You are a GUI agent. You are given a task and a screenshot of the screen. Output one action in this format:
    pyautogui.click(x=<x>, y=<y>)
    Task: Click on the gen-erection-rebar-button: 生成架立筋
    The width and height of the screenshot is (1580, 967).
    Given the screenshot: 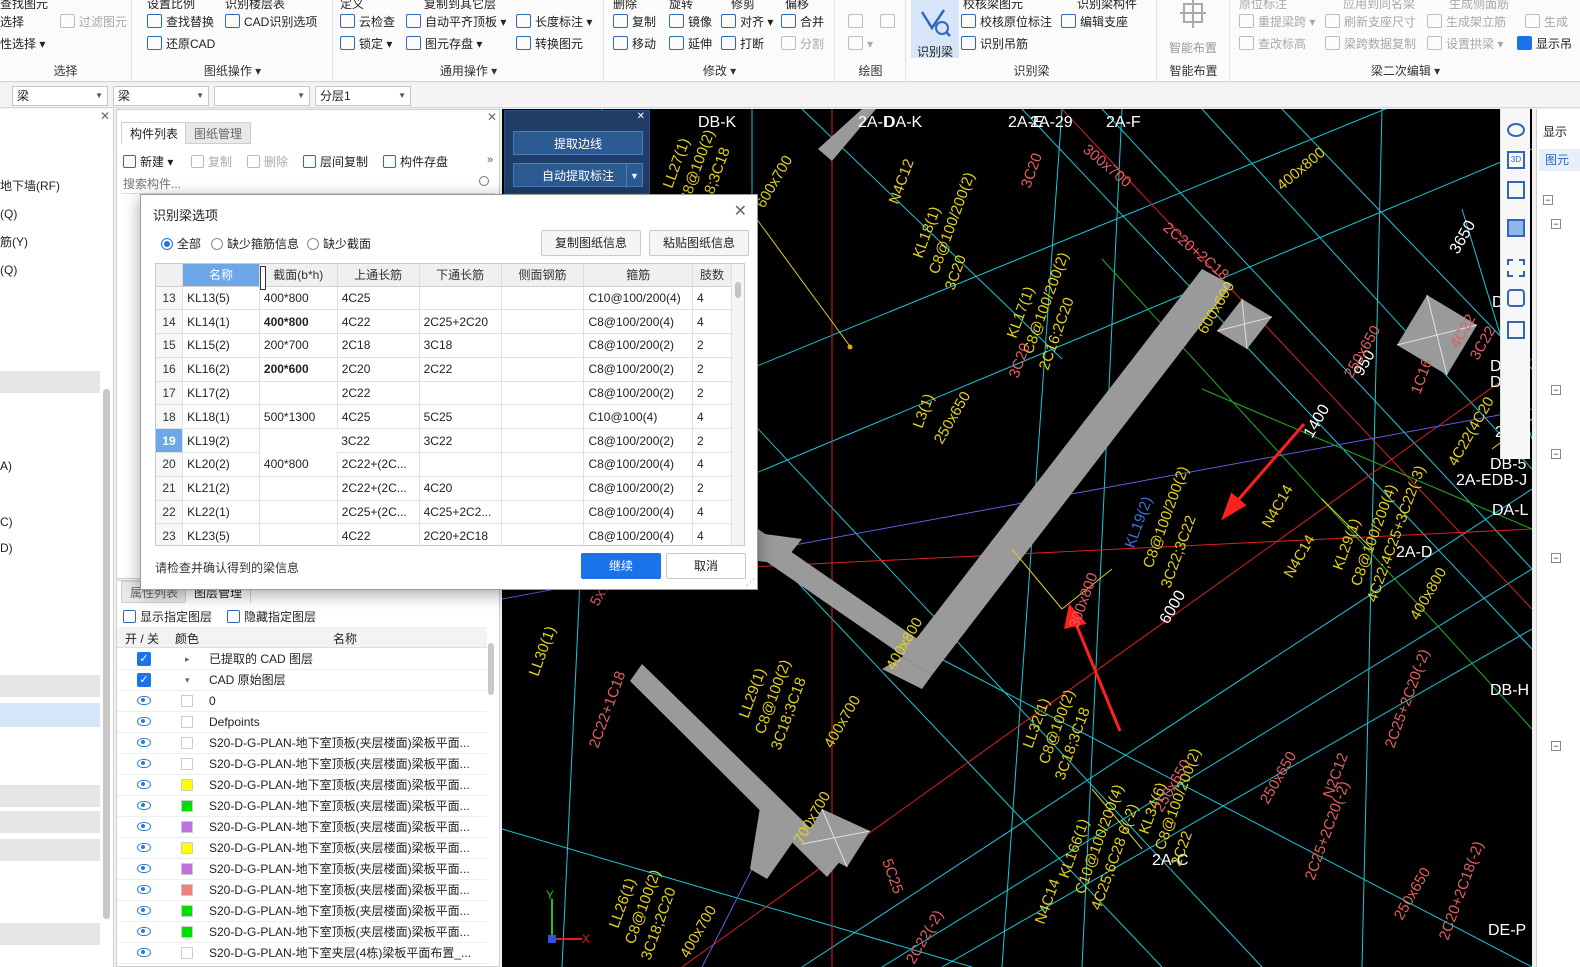 What is the action you would take?
    pyautogui.click(x=1466, y=22)
    